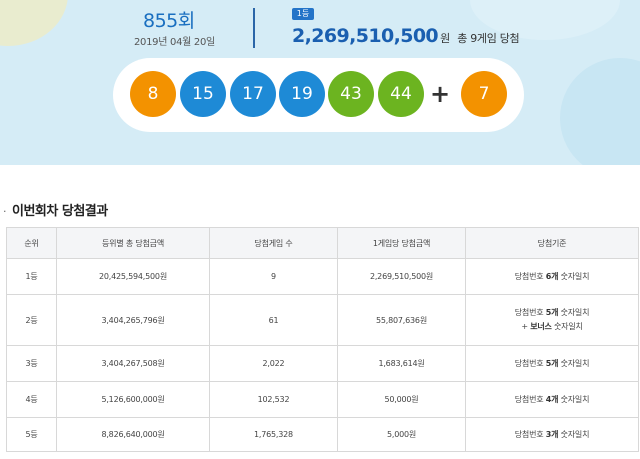 This screenshot has height=459, width=640. I want to click on column-header-winning-games: 당첨게임 수, so click(273, 243).